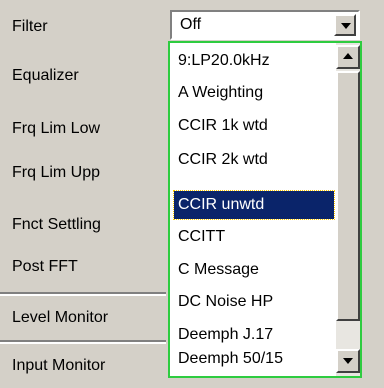 This screenshot has width=384, height=388. What do you see at coordinates (254, 302) in the screenshot?
I see `list-item: DC Noise HP` at bounding box center [254, 302].